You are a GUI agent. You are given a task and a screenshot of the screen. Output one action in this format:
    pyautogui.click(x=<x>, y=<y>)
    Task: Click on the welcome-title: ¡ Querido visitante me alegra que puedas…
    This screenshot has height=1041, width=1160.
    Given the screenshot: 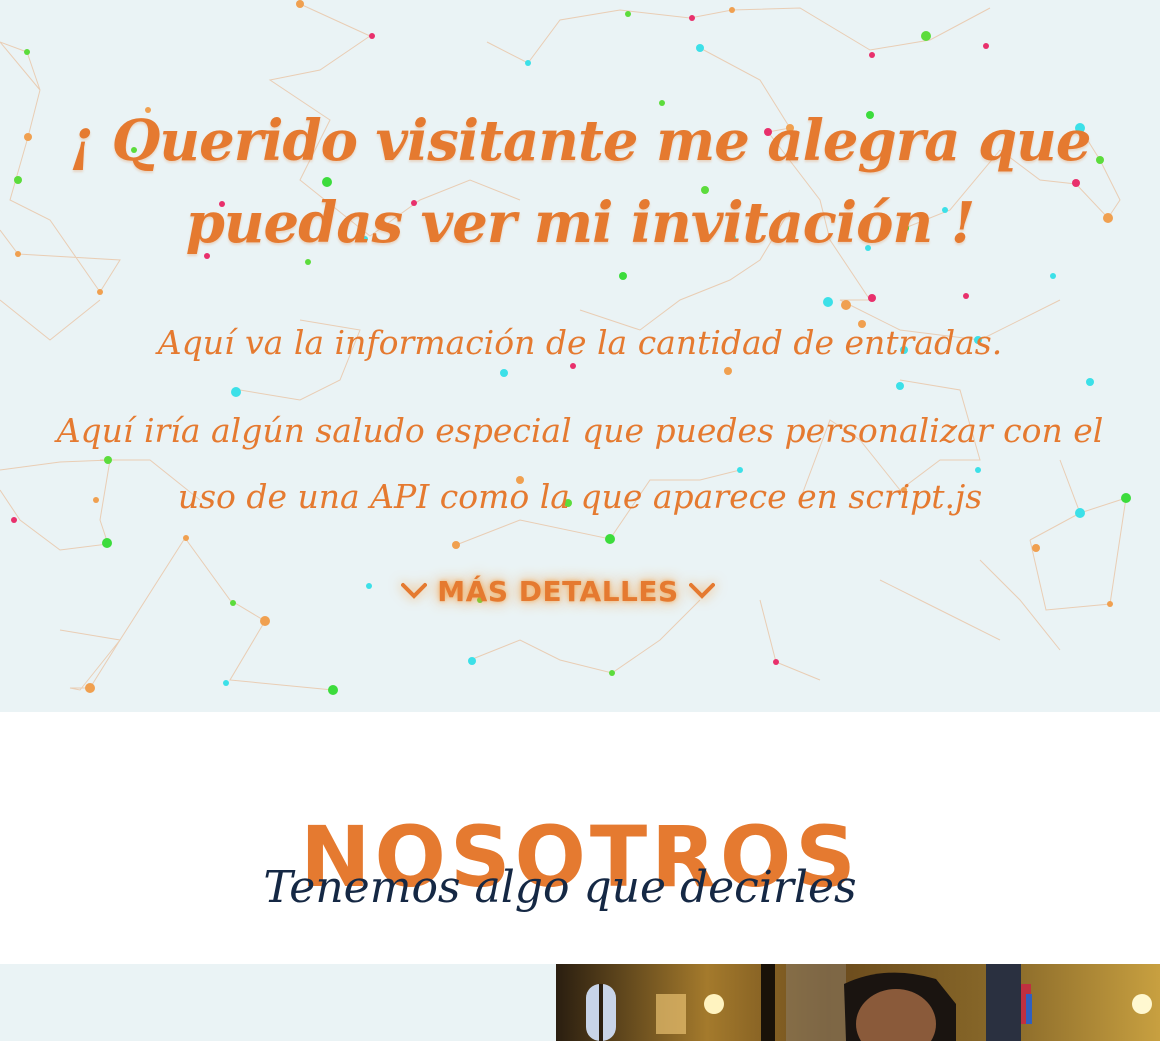 What is the action you would take?
    pyautogui.click(x=580, y=182)
    